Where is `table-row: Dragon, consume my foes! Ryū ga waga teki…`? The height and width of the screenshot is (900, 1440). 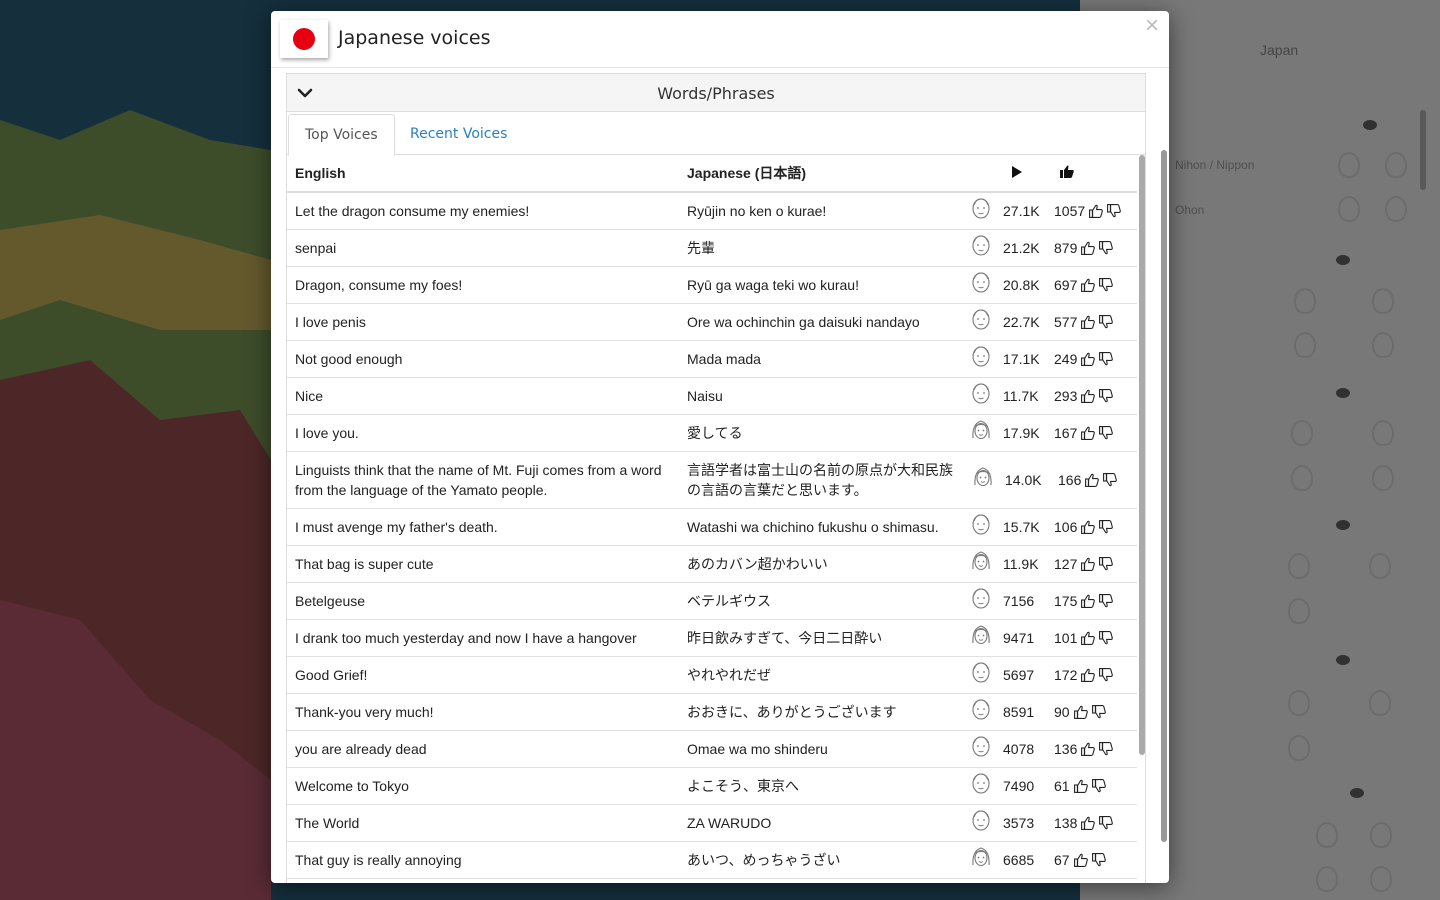
table-row: Dragon, consume my foes! Ryū ga waga teki… is located at coordinates (712, 285).